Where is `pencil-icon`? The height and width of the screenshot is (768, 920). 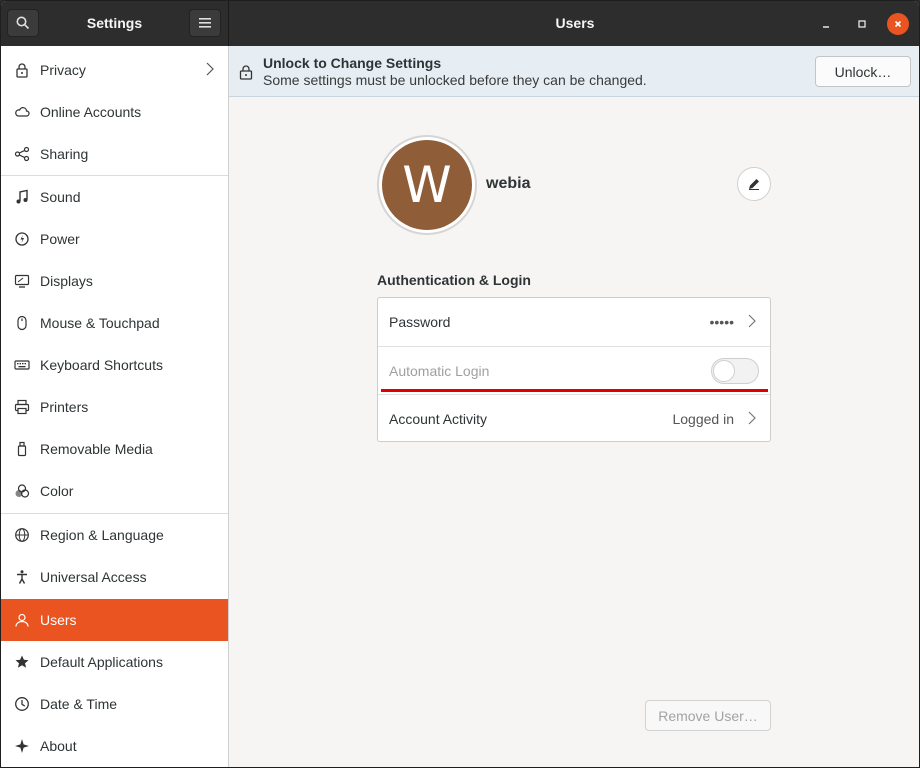 pencil-icon is located at coordinates (754, 184).